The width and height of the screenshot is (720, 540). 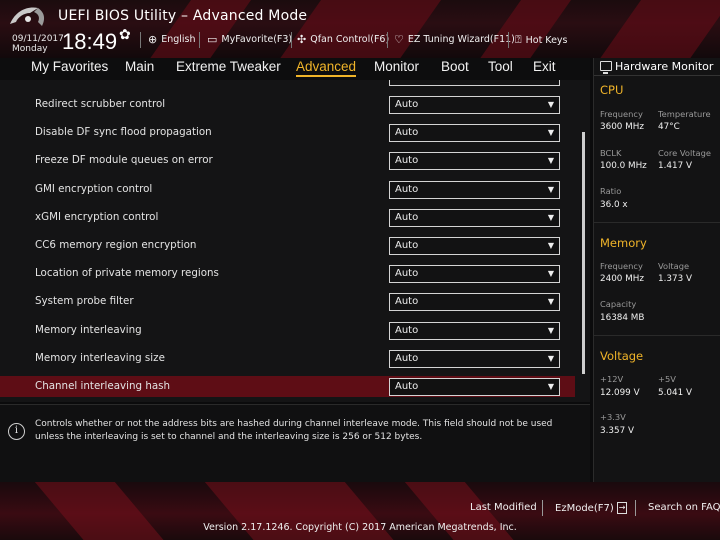 I want to click on memory-frequency-value: 2400 MHz, so click(x=622, y=279).